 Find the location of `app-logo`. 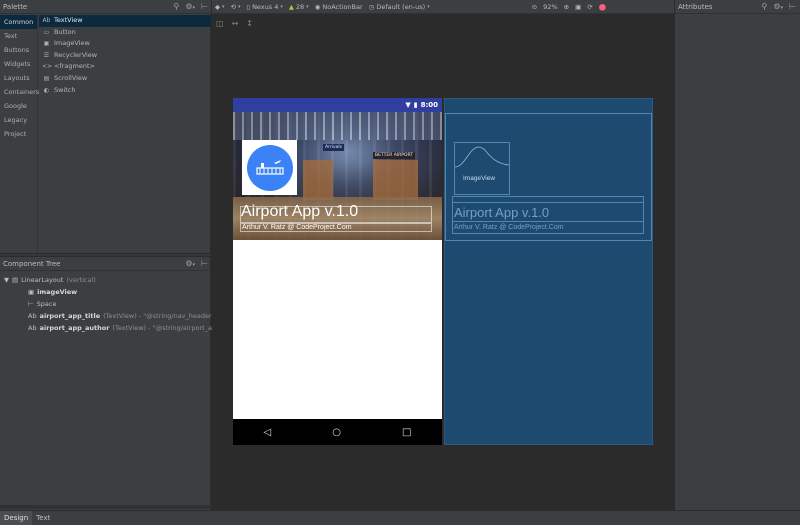

app-logo is located at coordinates (269, 167).